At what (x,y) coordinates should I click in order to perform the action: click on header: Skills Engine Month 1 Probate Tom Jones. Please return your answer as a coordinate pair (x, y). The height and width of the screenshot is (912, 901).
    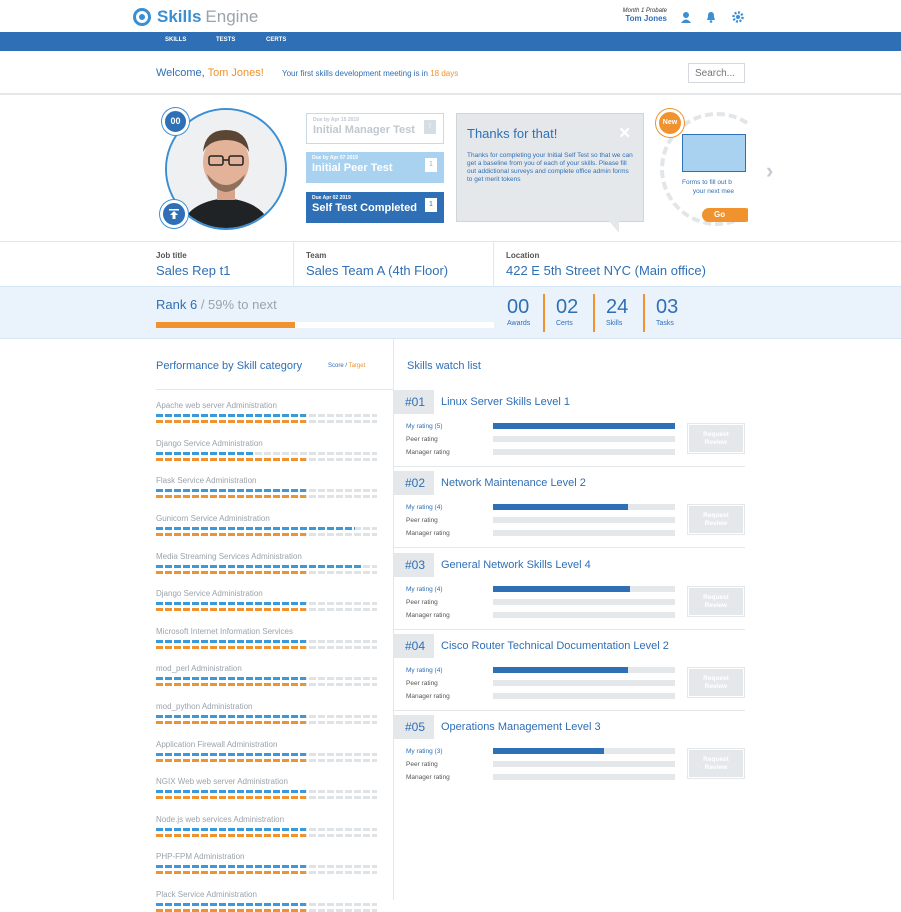
    Looking at the image, I should click on (450, 16).